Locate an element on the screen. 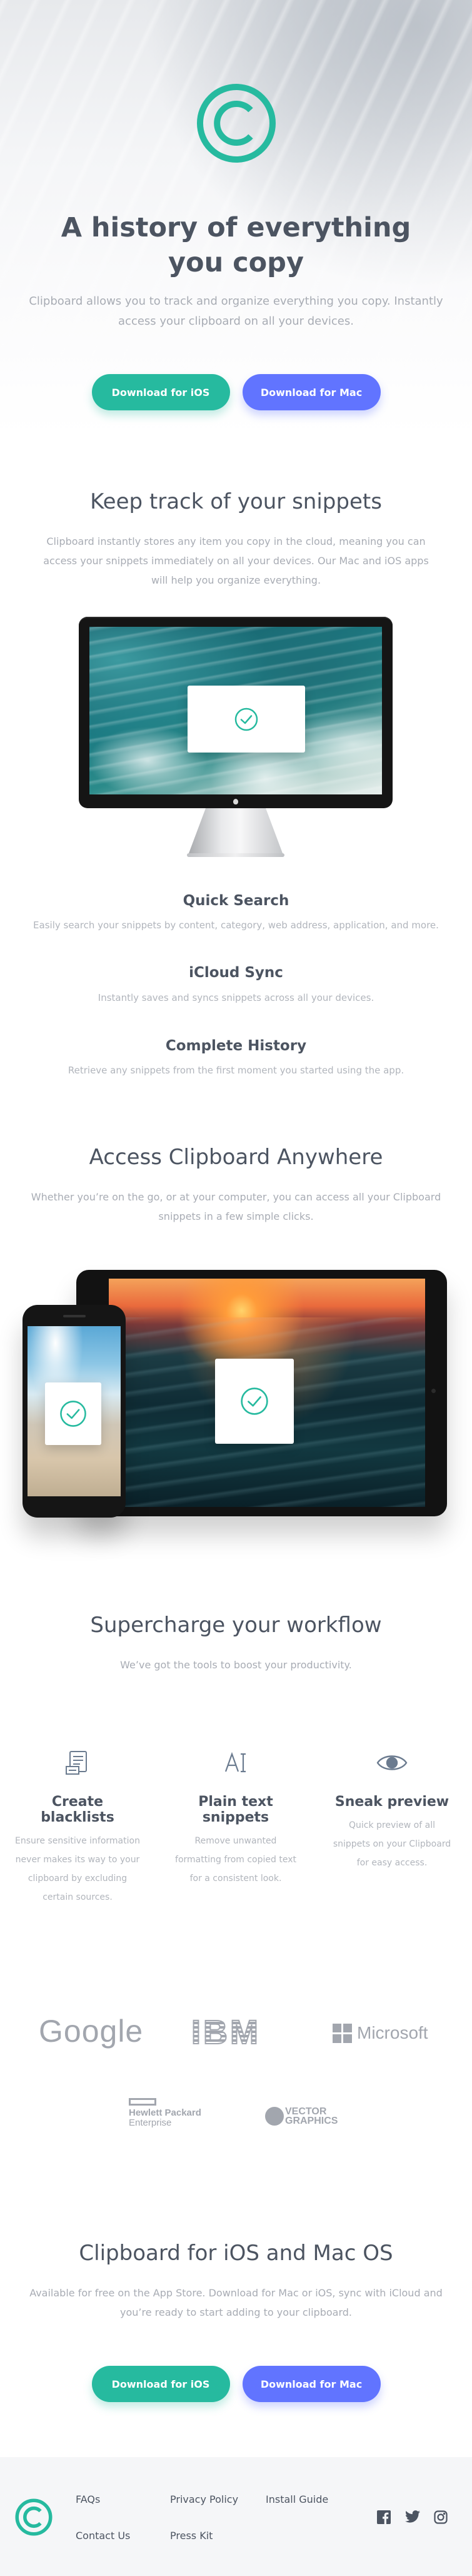 Image resolution: width=472 pixels, height=2576 pixels. hp-wordmark-line1: Hewlett Packard is located at coordinates (165, 2112).